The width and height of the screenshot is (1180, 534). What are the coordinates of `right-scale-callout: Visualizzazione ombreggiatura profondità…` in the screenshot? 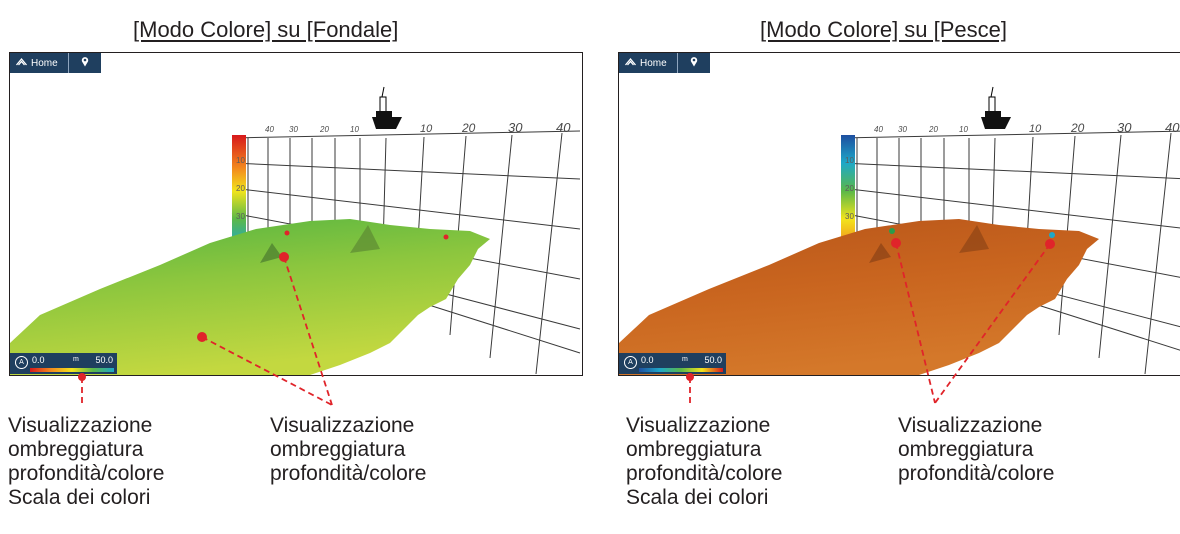 It's located at (704, 461).